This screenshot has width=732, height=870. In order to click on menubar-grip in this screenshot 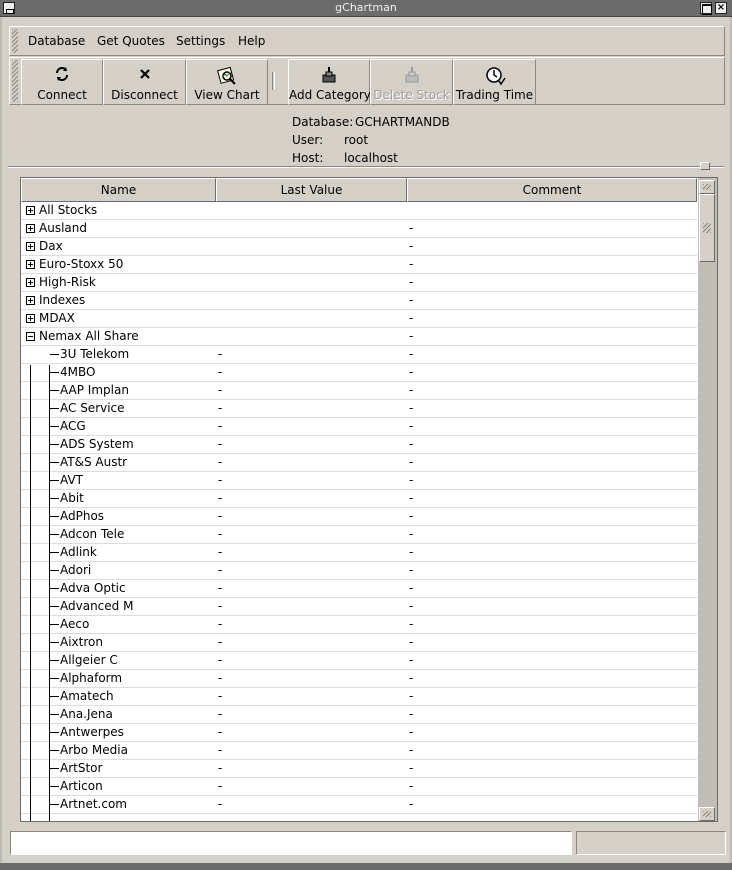, I will do `click(15, 41)`.